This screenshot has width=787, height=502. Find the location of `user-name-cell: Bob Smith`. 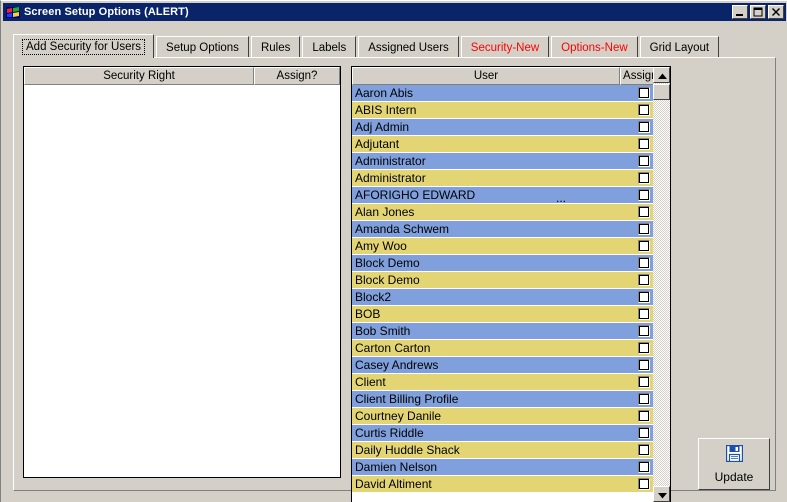

user-name-cell: Bob Smith is located at coordinates (383, 331).